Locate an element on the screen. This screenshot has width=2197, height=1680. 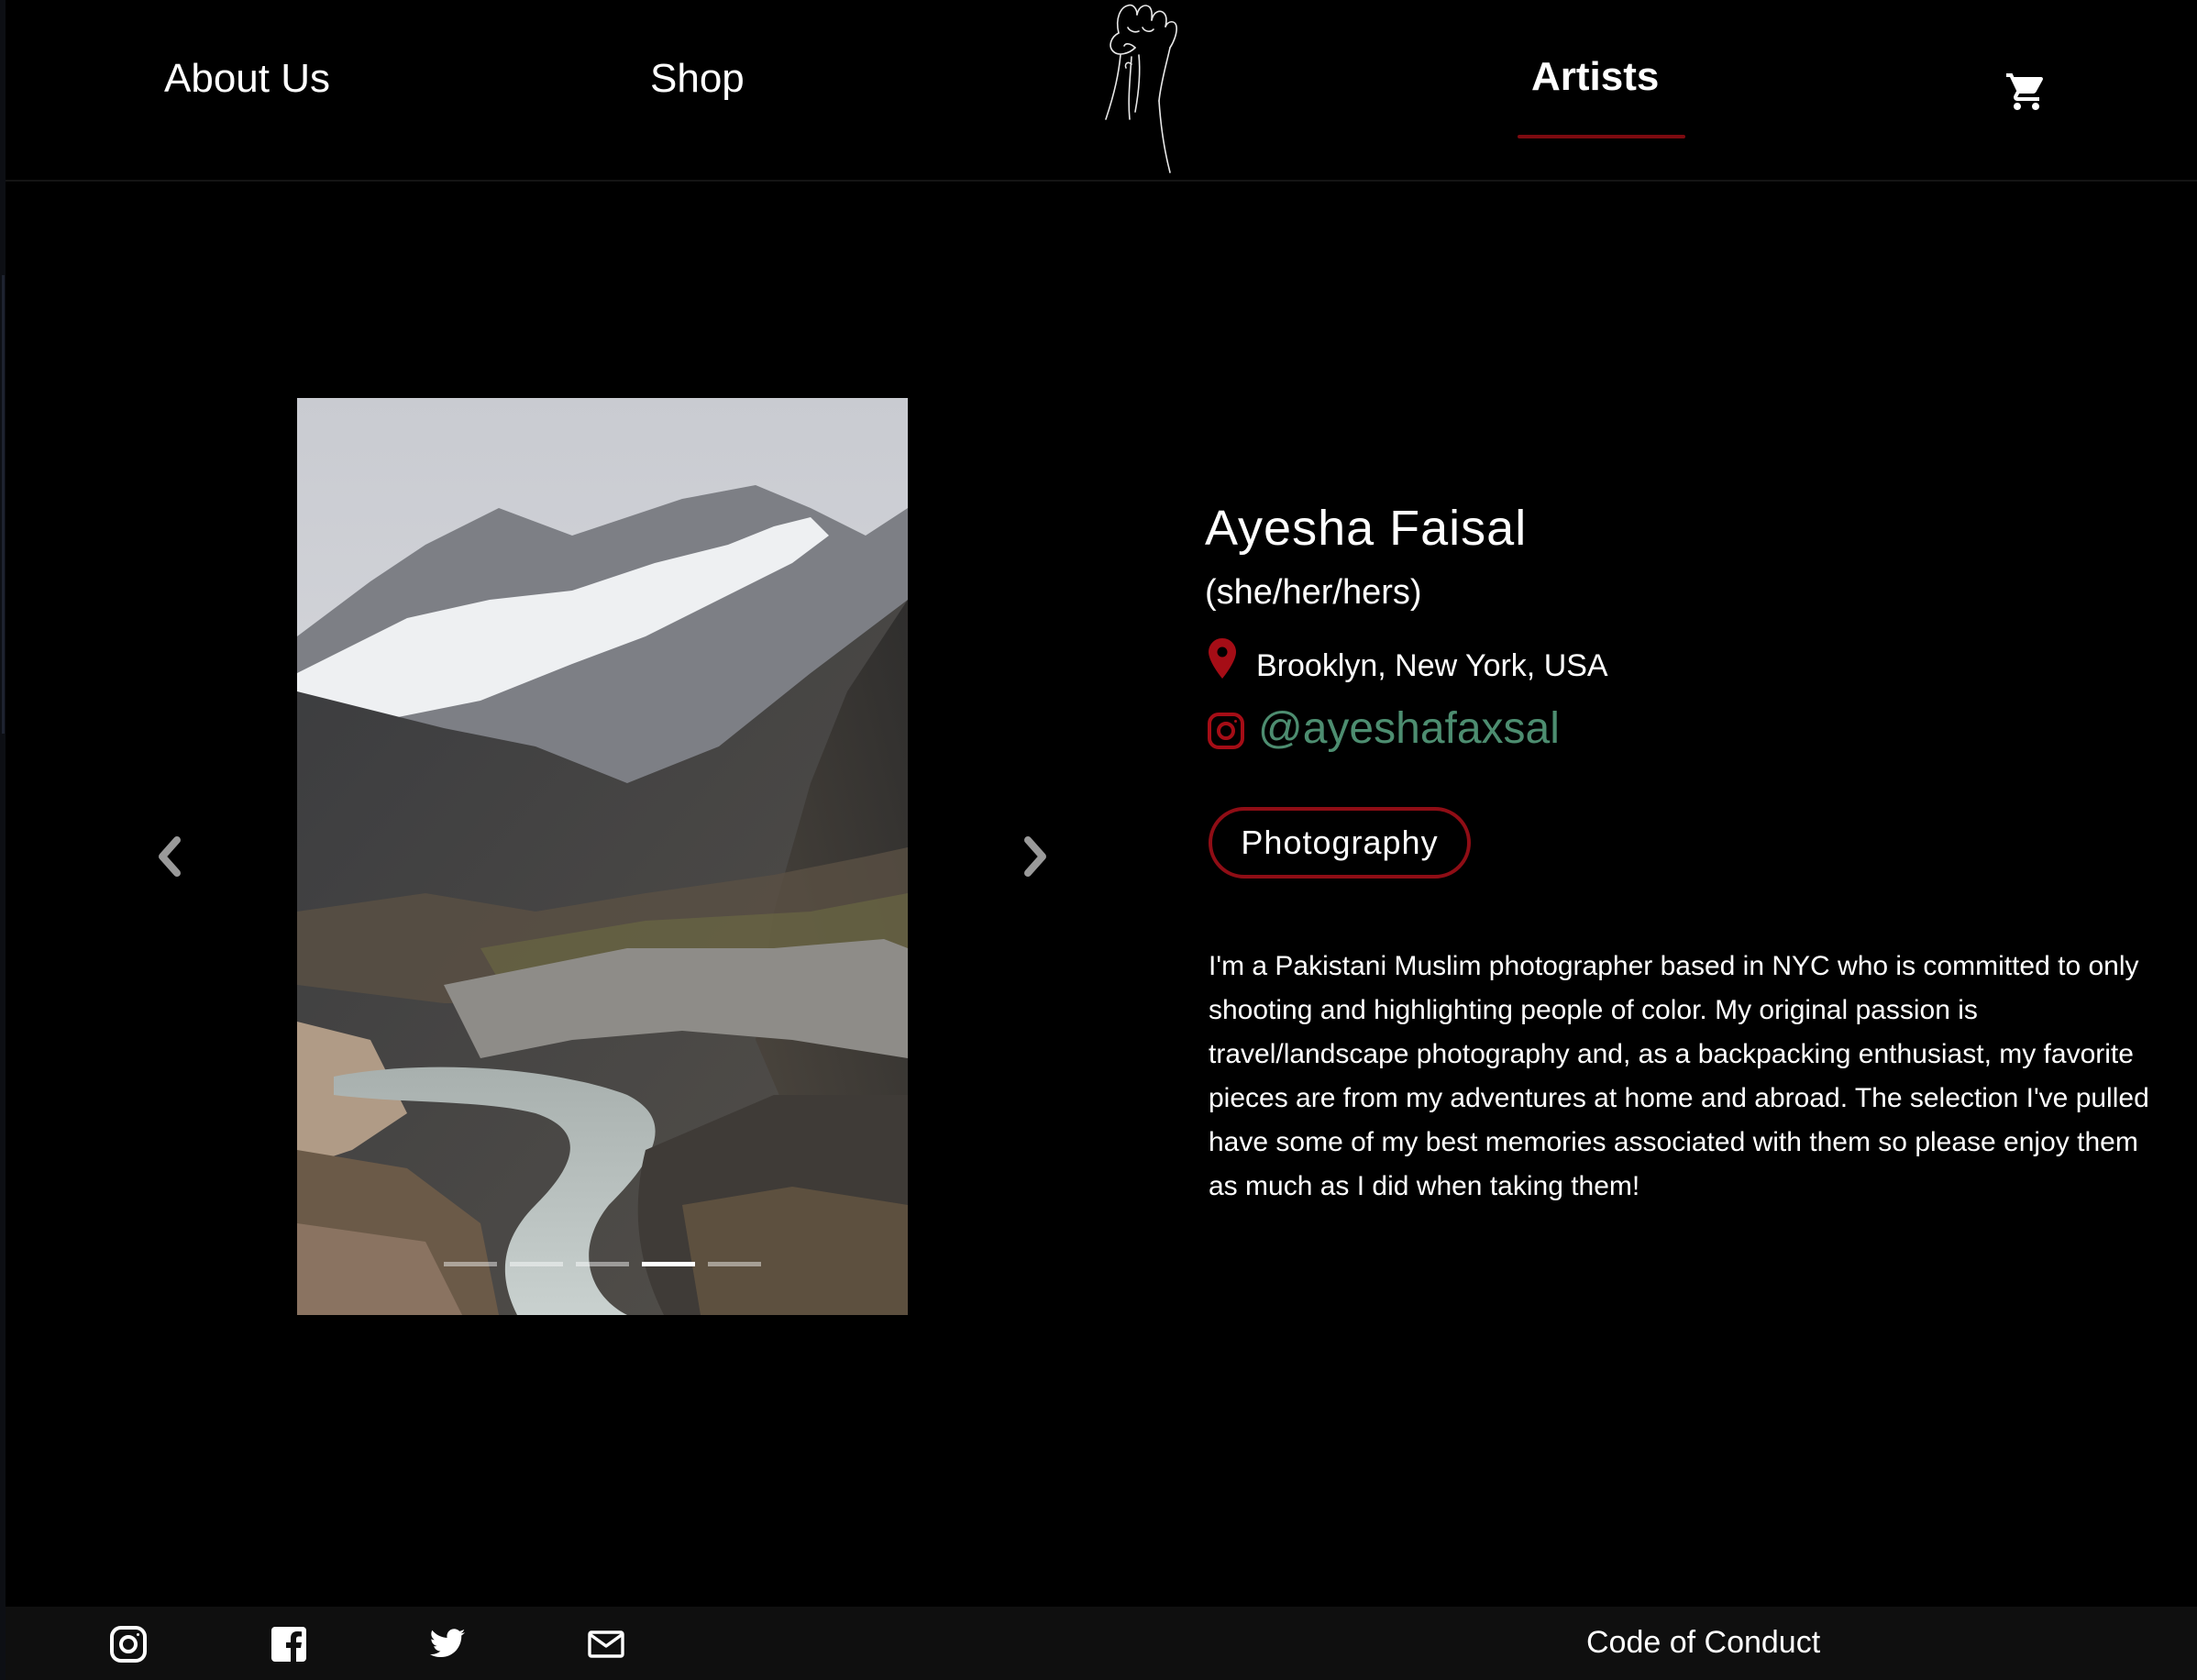
site-header: About Us Shop Artists is located at coordinates (1101, 91).